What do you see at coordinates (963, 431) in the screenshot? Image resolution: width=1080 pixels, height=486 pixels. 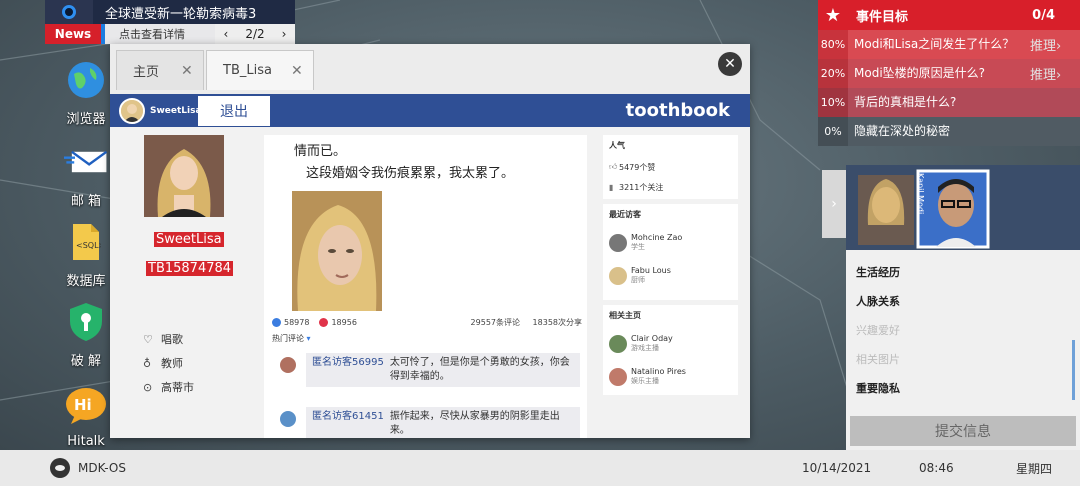 I see `submit-info-button: 提交信息` at bounding box center [963, 431].